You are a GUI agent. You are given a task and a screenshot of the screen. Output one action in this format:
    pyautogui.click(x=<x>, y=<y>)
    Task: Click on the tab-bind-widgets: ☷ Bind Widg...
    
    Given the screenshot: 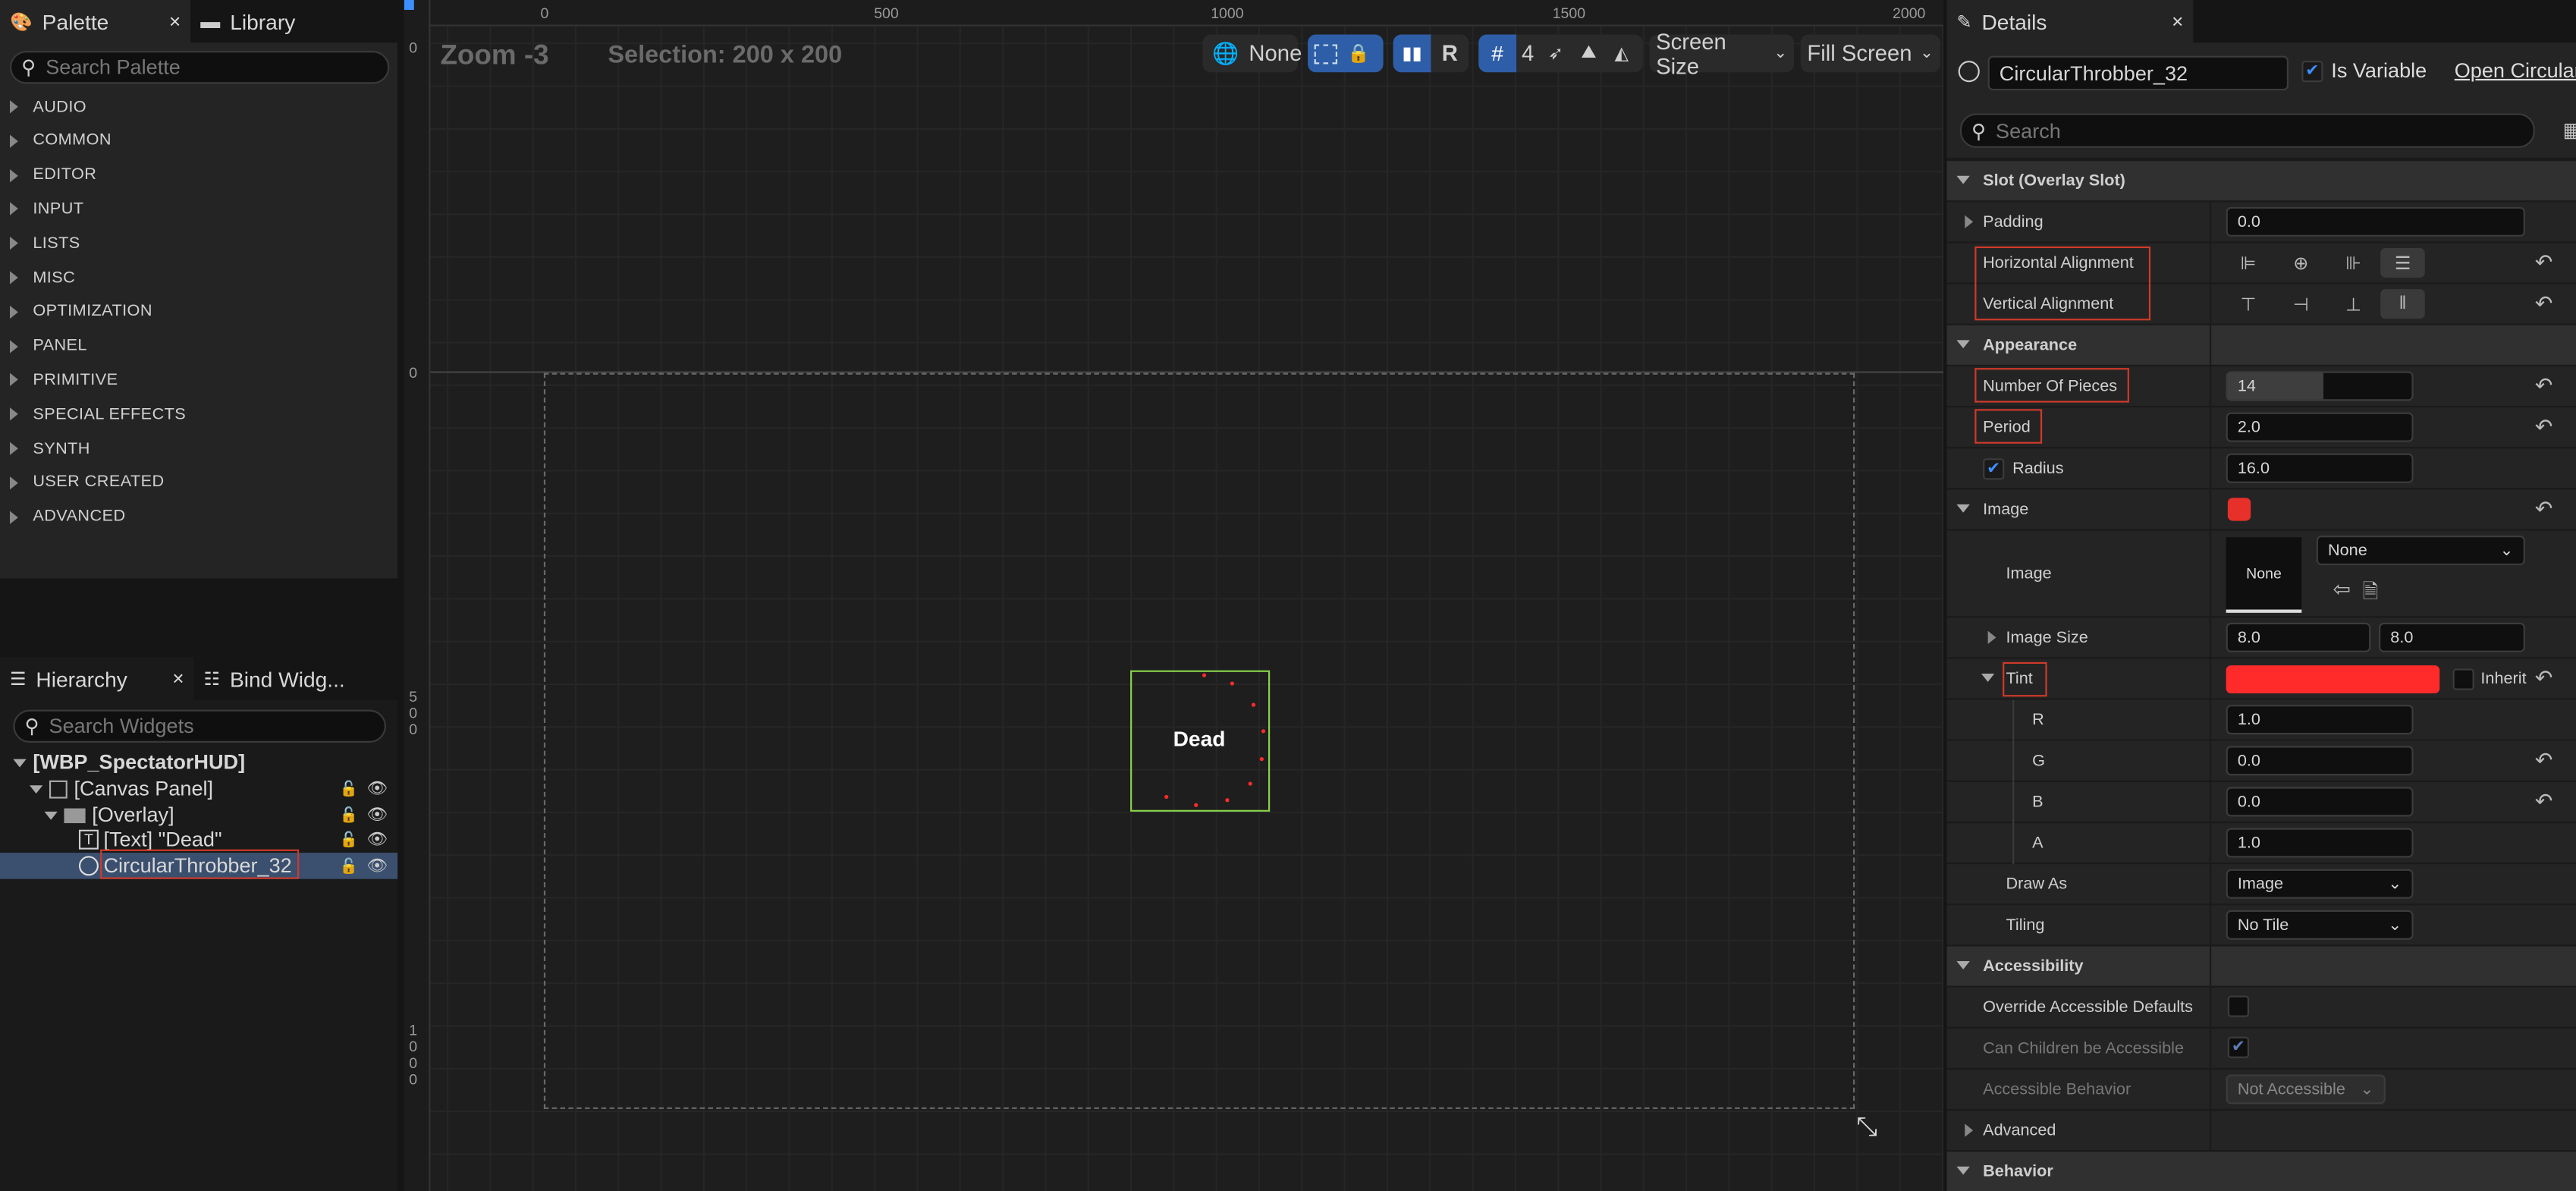 What is the action you would take?
    pyautogui.click(x=292, y=678)
    